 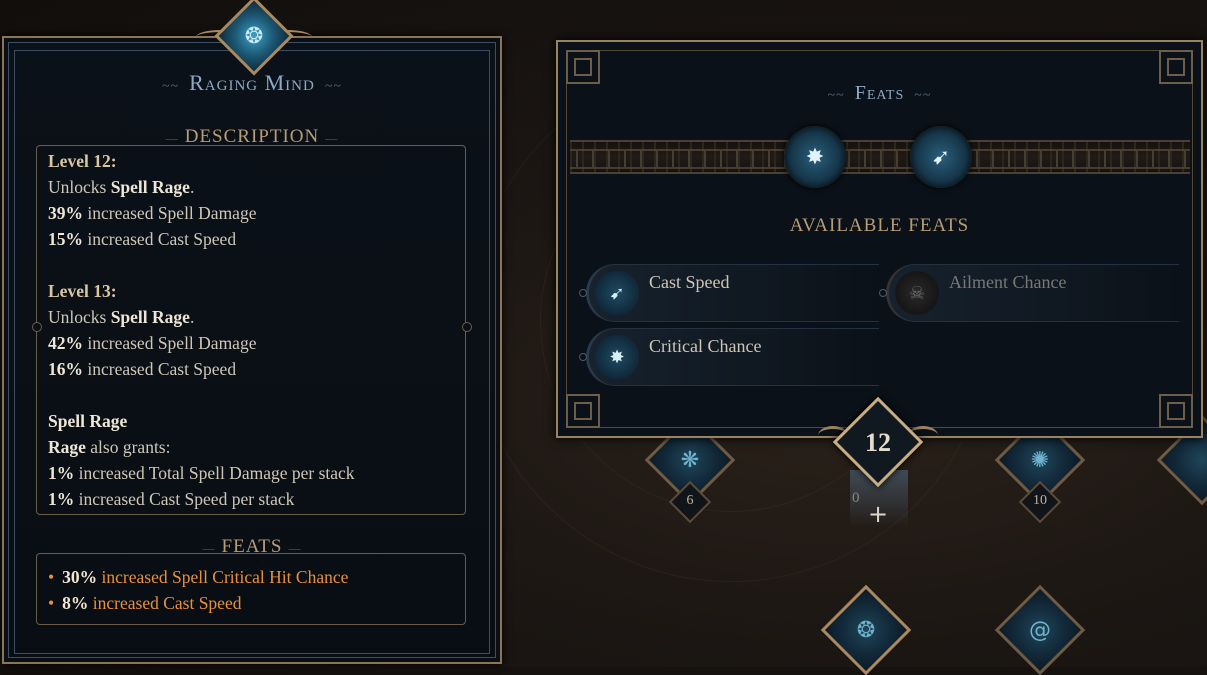 What do you see at coordinates (729, 293) in the screenshot?
I see `available-feat-cast-speed: ➹ Cast Speed` at bounding box center [729, 293].